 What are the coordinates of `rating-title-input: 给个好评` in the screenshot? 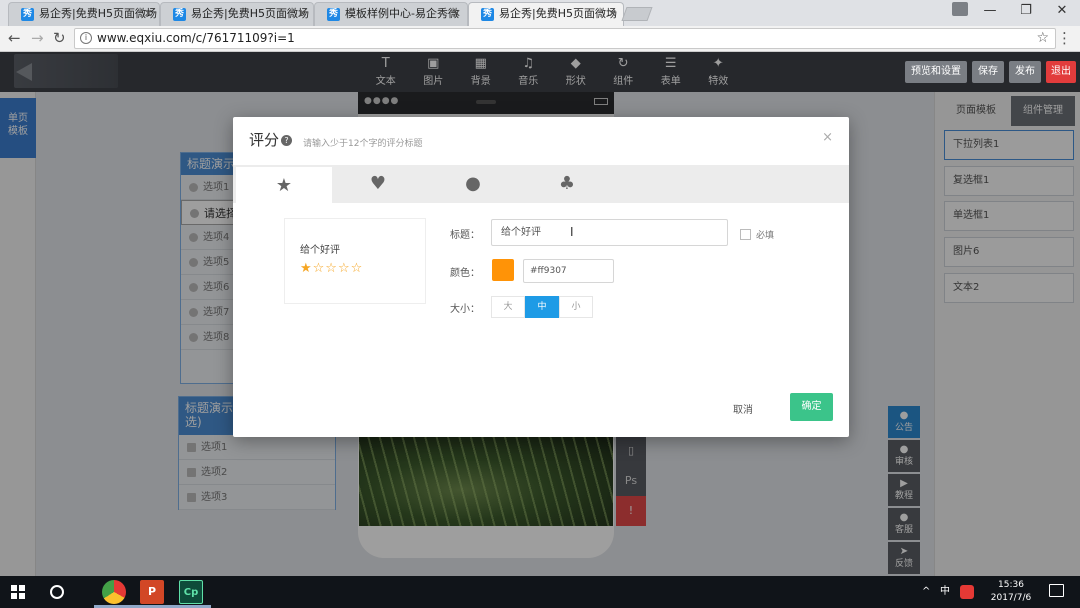 It's located at (609, 232).